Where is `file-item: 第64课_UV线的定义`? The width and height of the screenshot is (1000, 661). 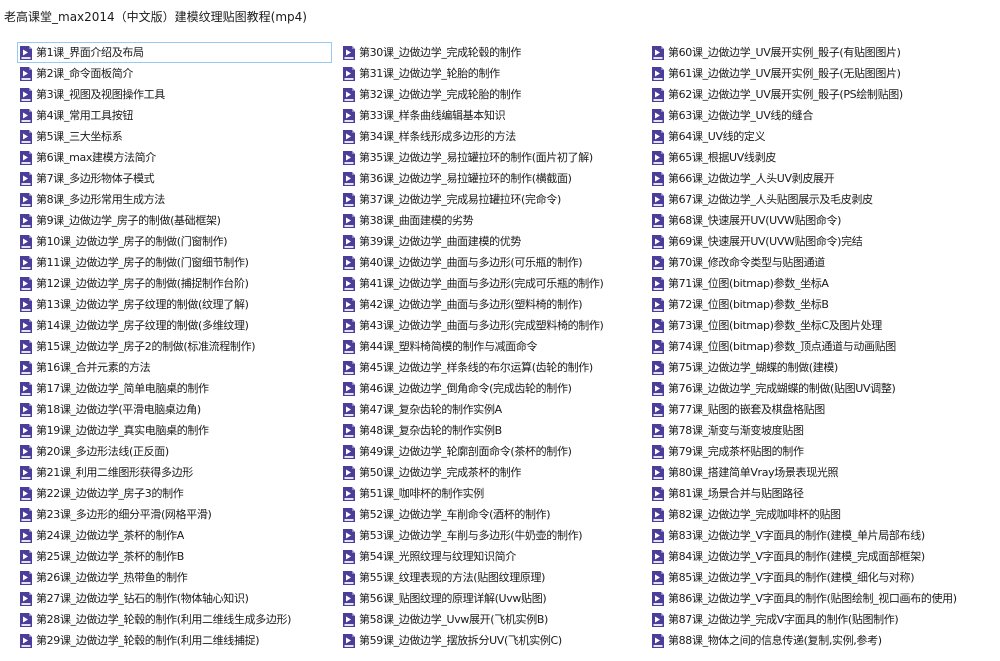 file-item: 第64课_UV线的定义 is located at coordinates (823, 136).